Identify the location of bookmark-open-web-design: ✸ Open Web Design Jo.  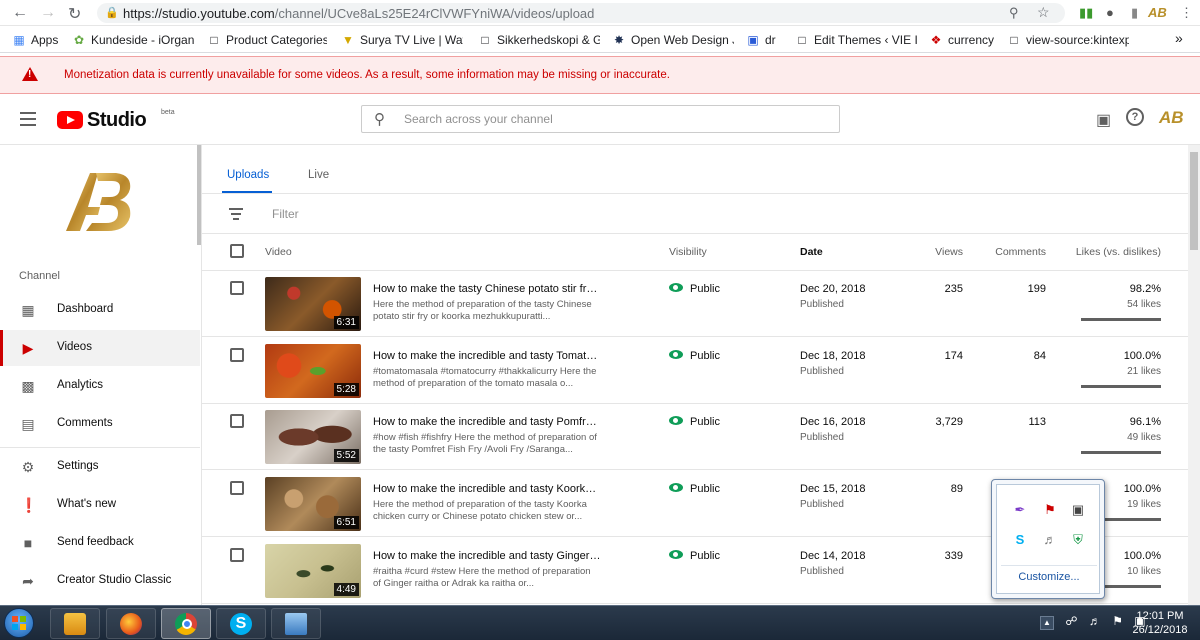
(673, 40).